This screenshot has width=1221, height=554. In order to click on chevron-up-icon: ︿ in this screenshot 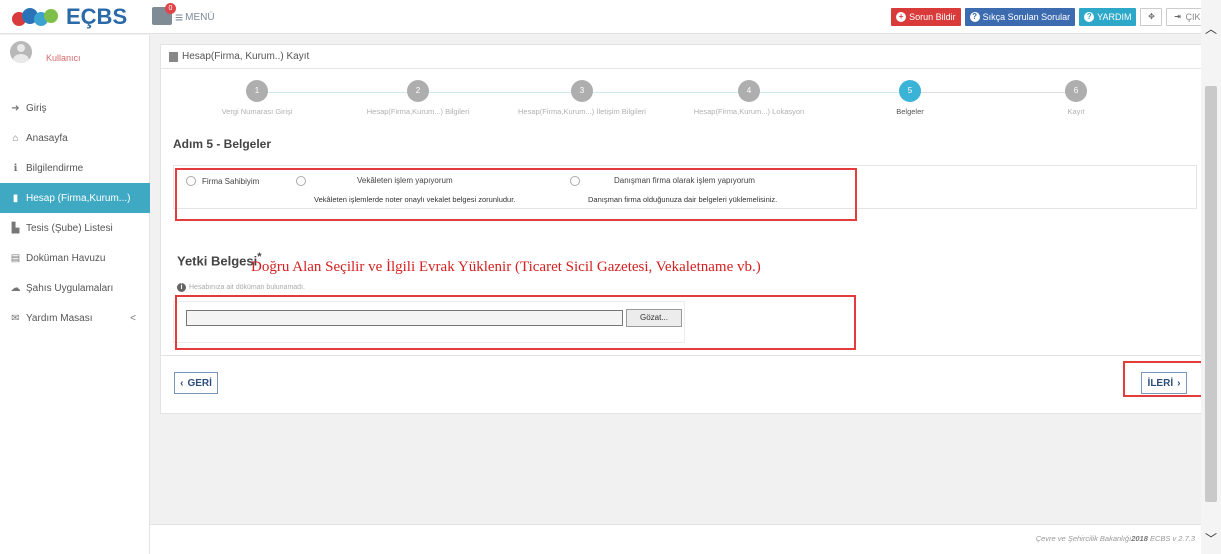, I will do `click(1211, 29)`.